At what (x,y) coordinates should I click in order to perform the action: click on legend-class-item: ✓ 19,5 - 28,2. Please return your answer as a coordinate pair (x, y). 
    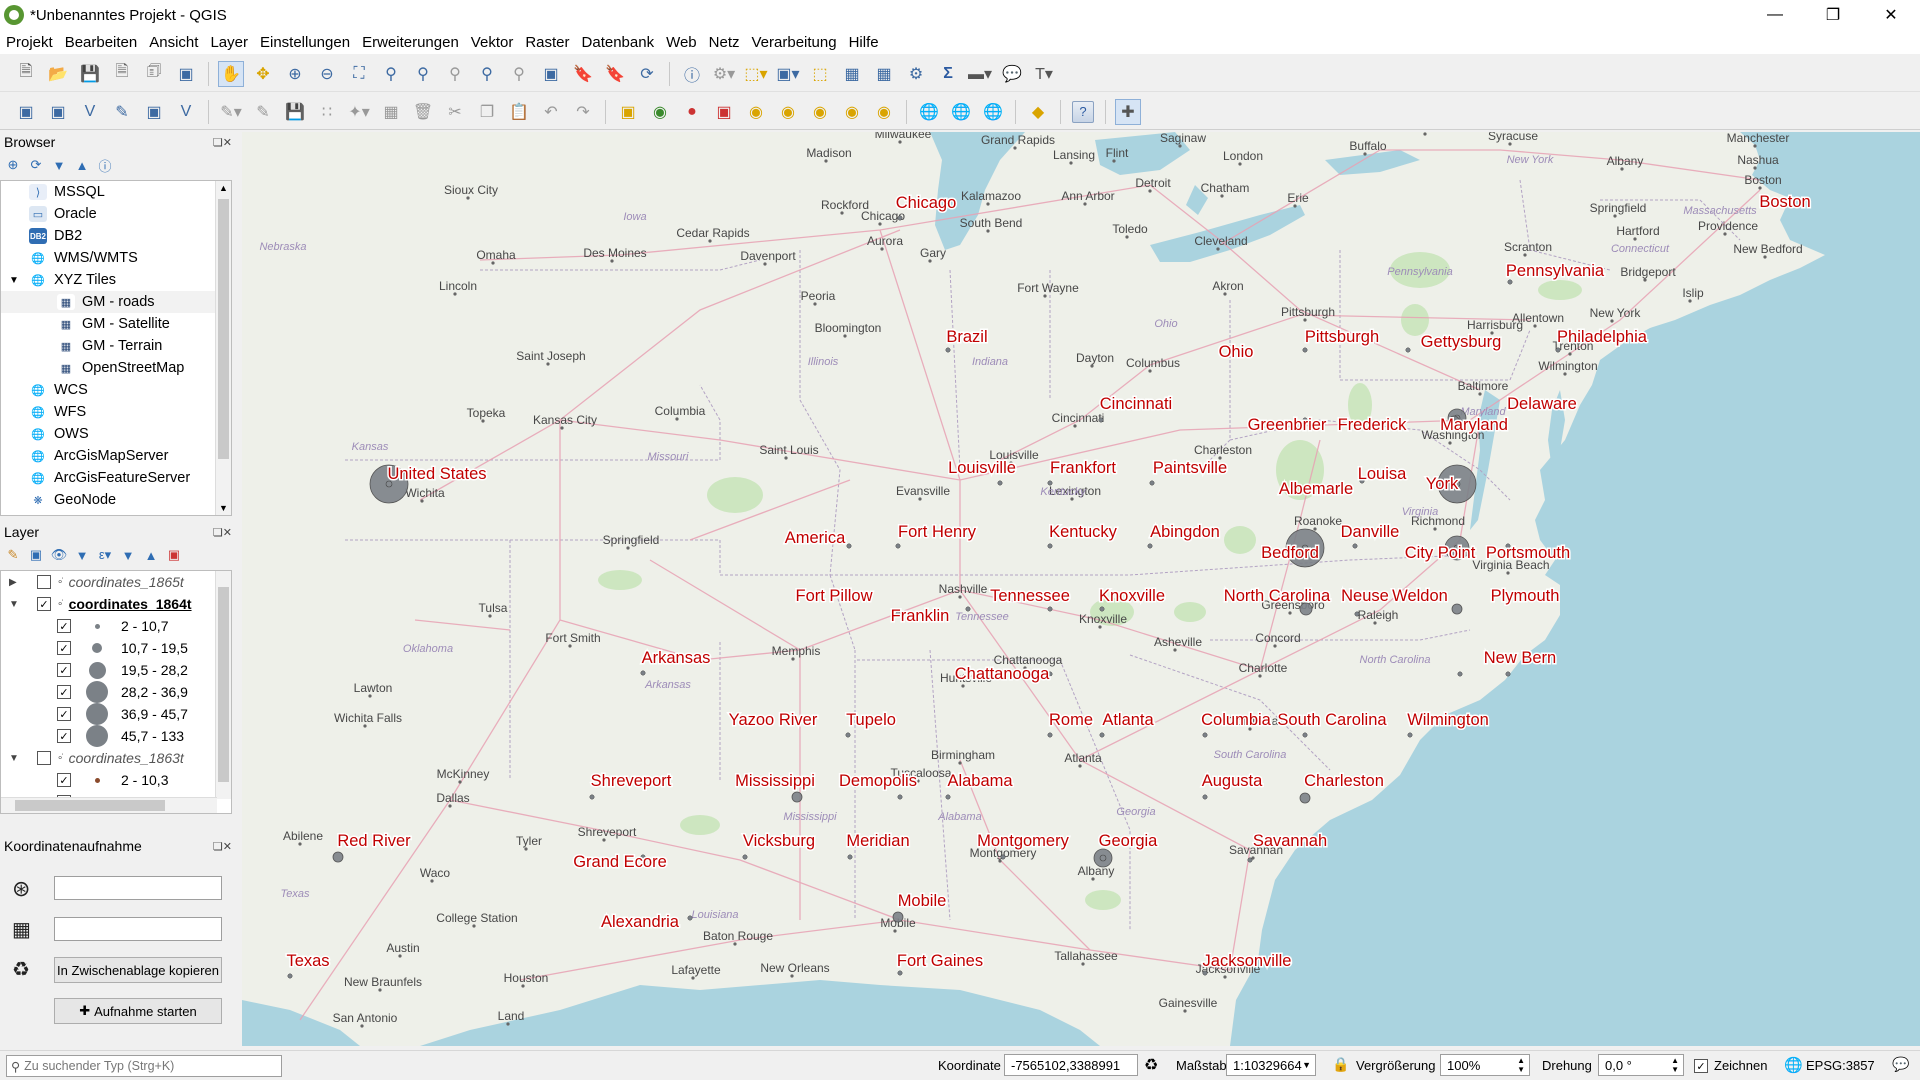
    Looking at the image, I should click on (116, 670).